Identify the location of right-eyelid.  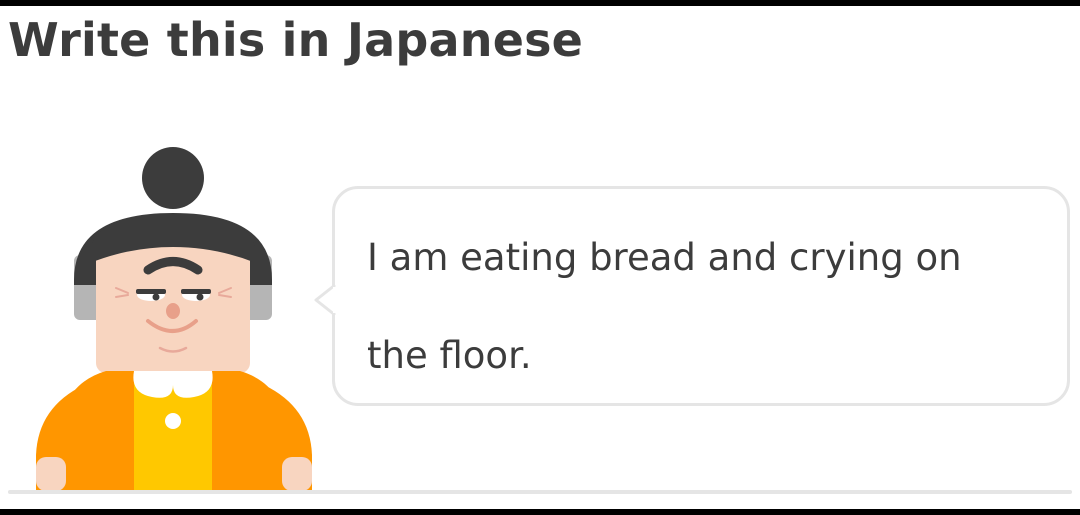
(196, 291).